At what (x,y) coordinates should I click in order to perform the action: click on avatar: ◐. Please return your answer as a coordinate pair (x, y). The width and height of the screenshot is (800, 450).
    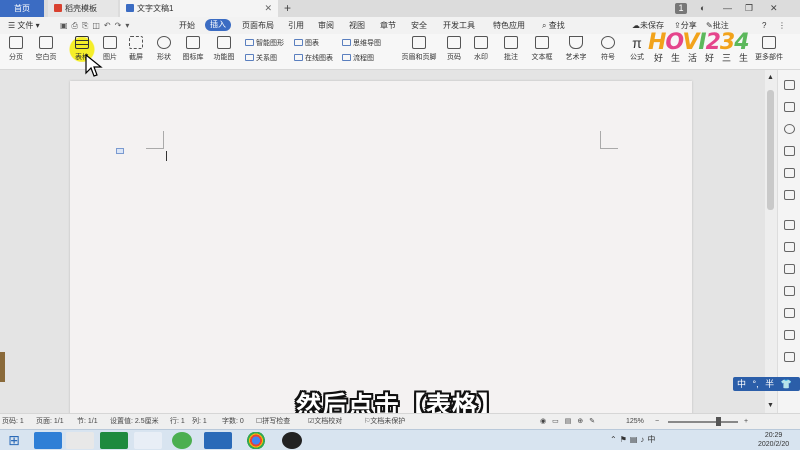
    Looking at the image, I should click on (702, 8).